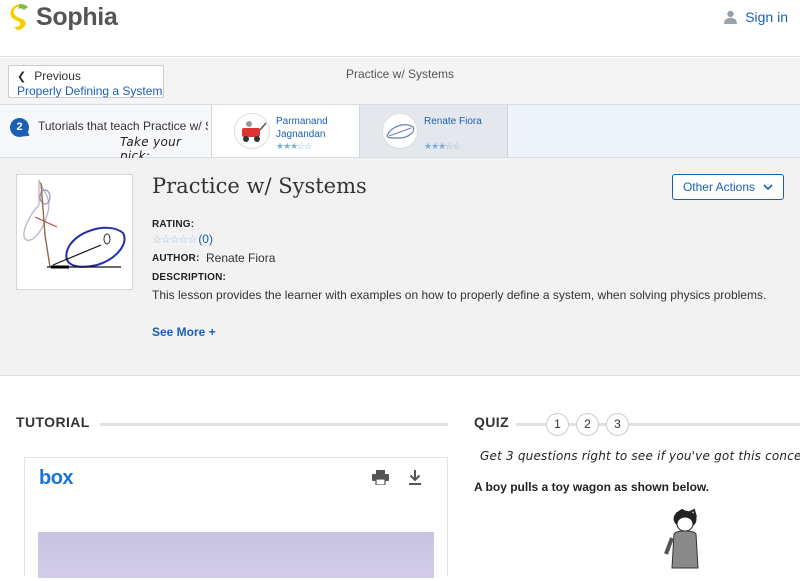 Image resolution: width=800 pixels, height=581 pixels. Describe the element at coordinates (719, 187) in the screenshot. I see `other-actions-label: Other Actions` at that location.